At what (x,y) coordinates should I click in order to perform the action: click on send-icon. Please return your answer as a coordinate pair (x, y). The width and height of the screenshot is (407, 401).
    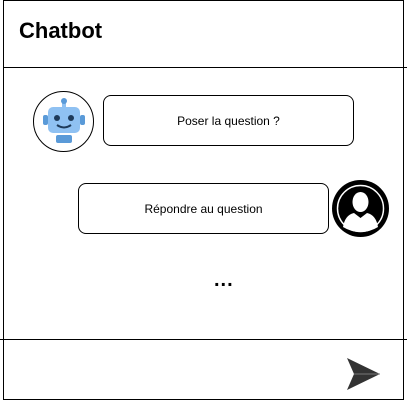
    Looking at the image, I should click on (363, 374).